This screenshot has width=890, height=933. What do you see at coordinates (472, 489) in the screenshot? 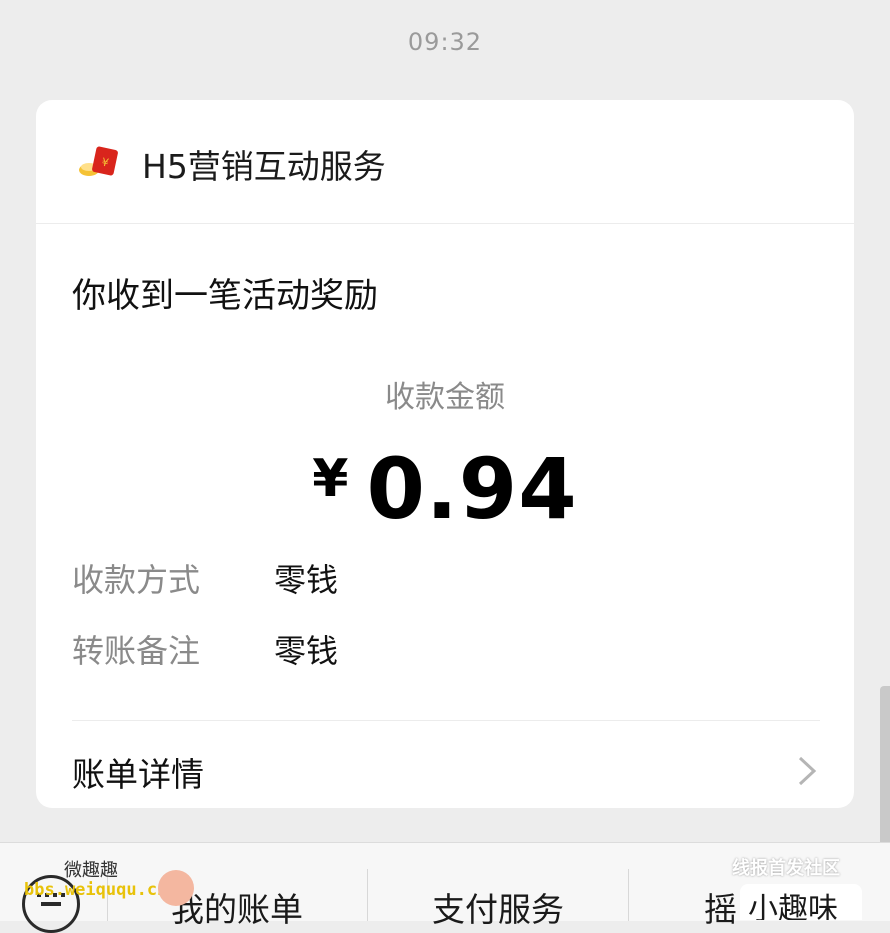
I see `amount-value: 0.94` at bounding box center [472, 489].